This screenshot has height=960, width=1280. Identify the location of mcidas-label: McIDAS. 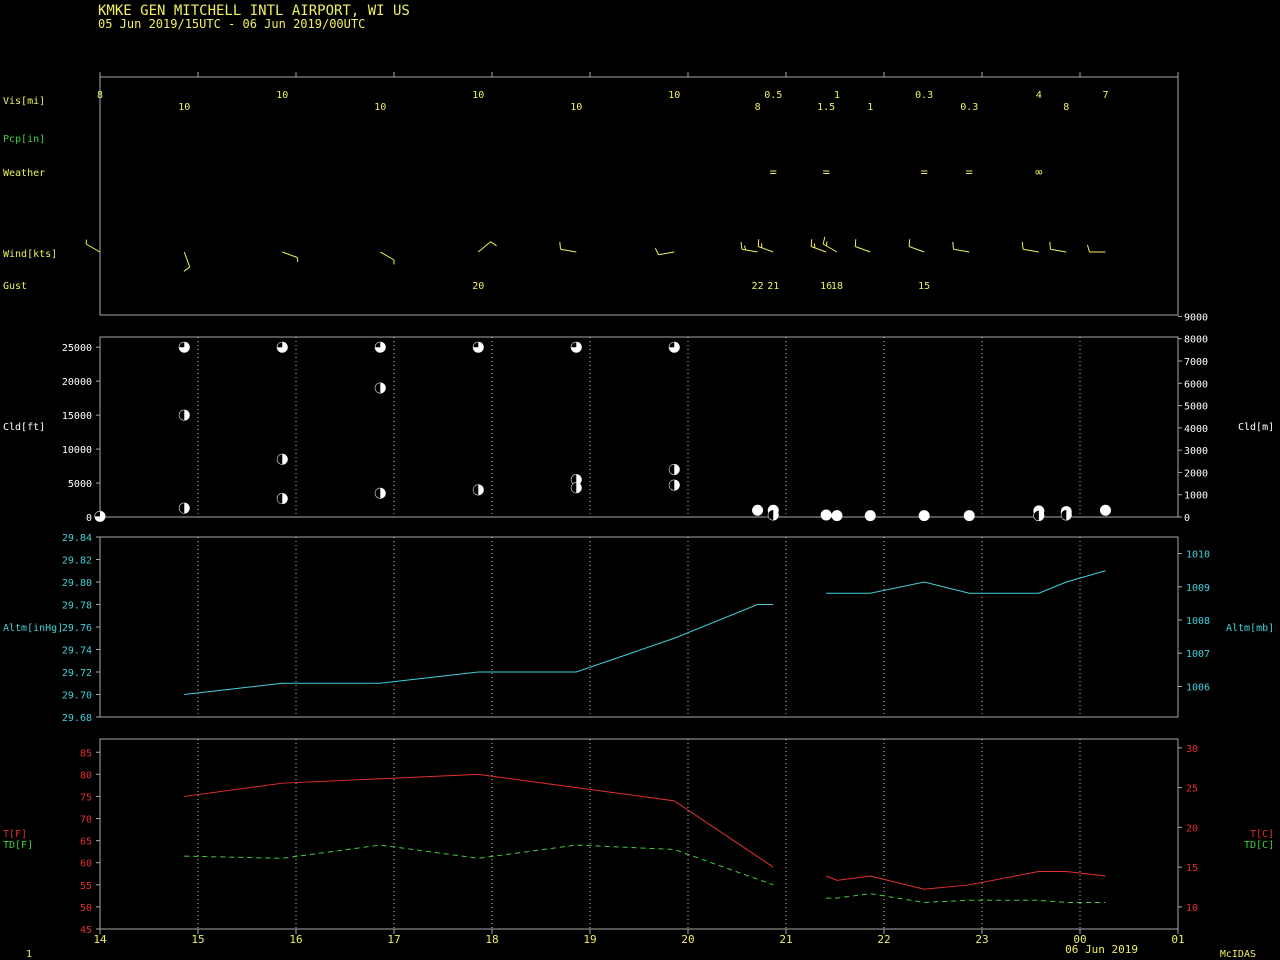
(1238, 954).